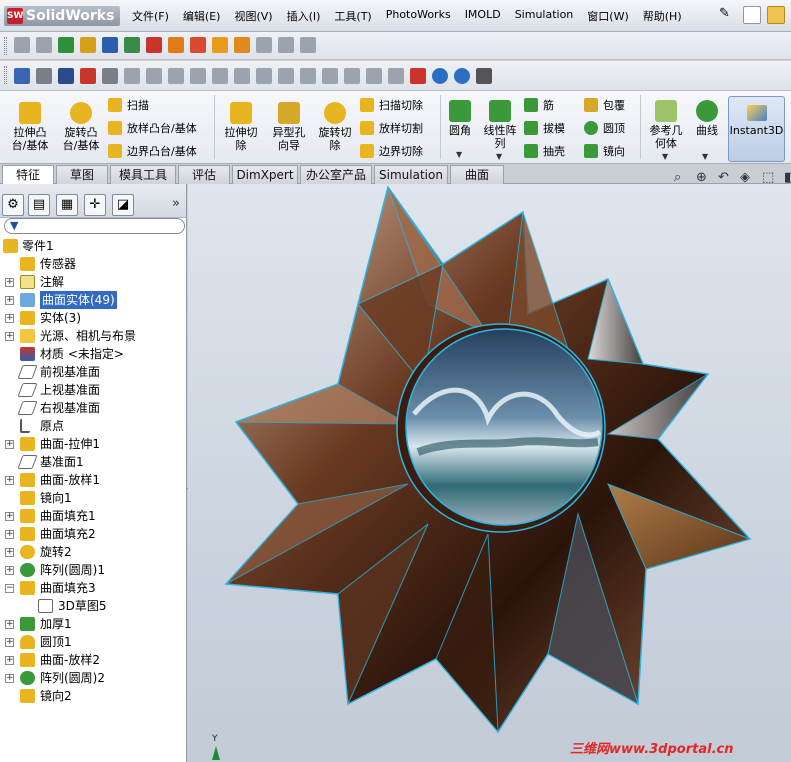 This screenshot has height=762, width=791. I want to click on sketch-icon, so click(22, 45).